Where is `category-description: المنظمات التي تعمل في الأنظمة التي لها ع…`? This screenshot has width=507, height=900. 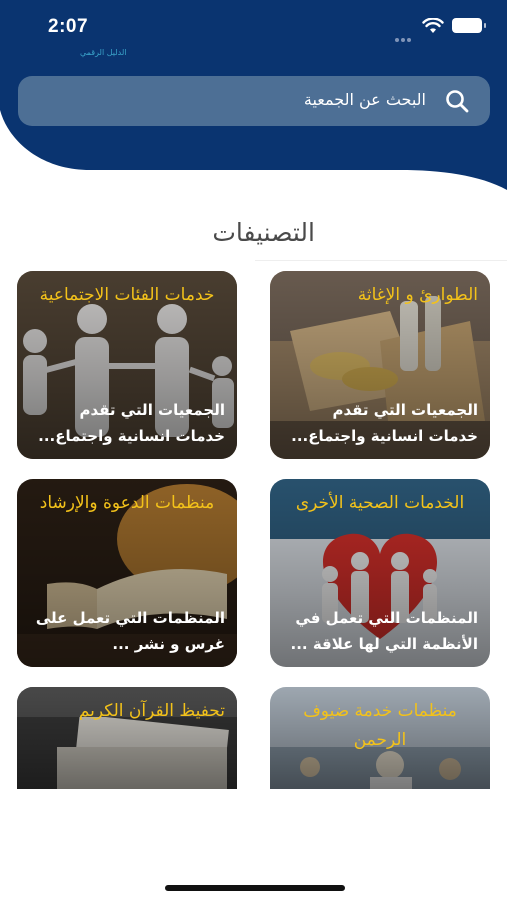 category-description: المنظمات التي تعمل في الأنظمة التي لها ع… is located at coordinates (384, 631).